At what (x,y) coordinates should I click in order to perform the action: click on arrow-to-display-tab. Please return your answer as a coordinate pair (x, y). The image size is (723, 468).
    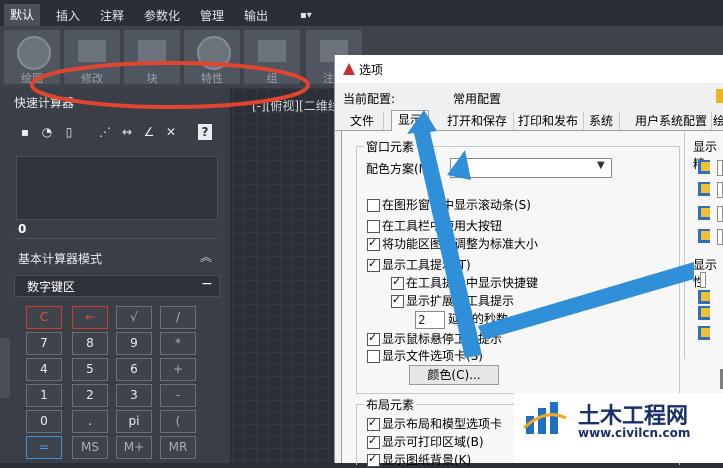
    Looking at the image, I should click on (444, 234).